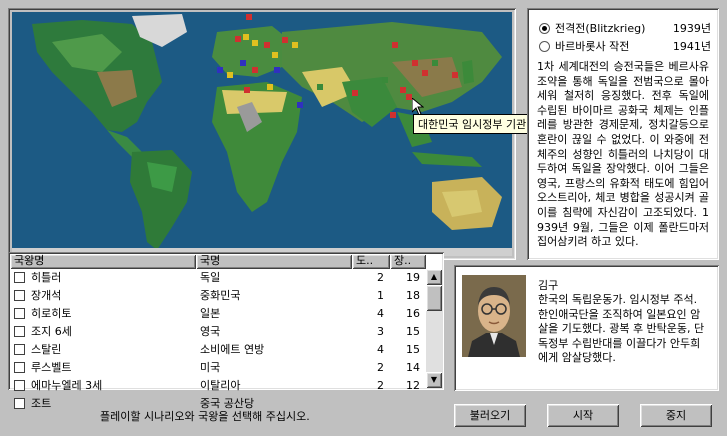 The image size is (727, 436). What do you see at coordinates (583, 415) in the screenshot?
I see `start-button: 시작` at bounding box center [583, 415].